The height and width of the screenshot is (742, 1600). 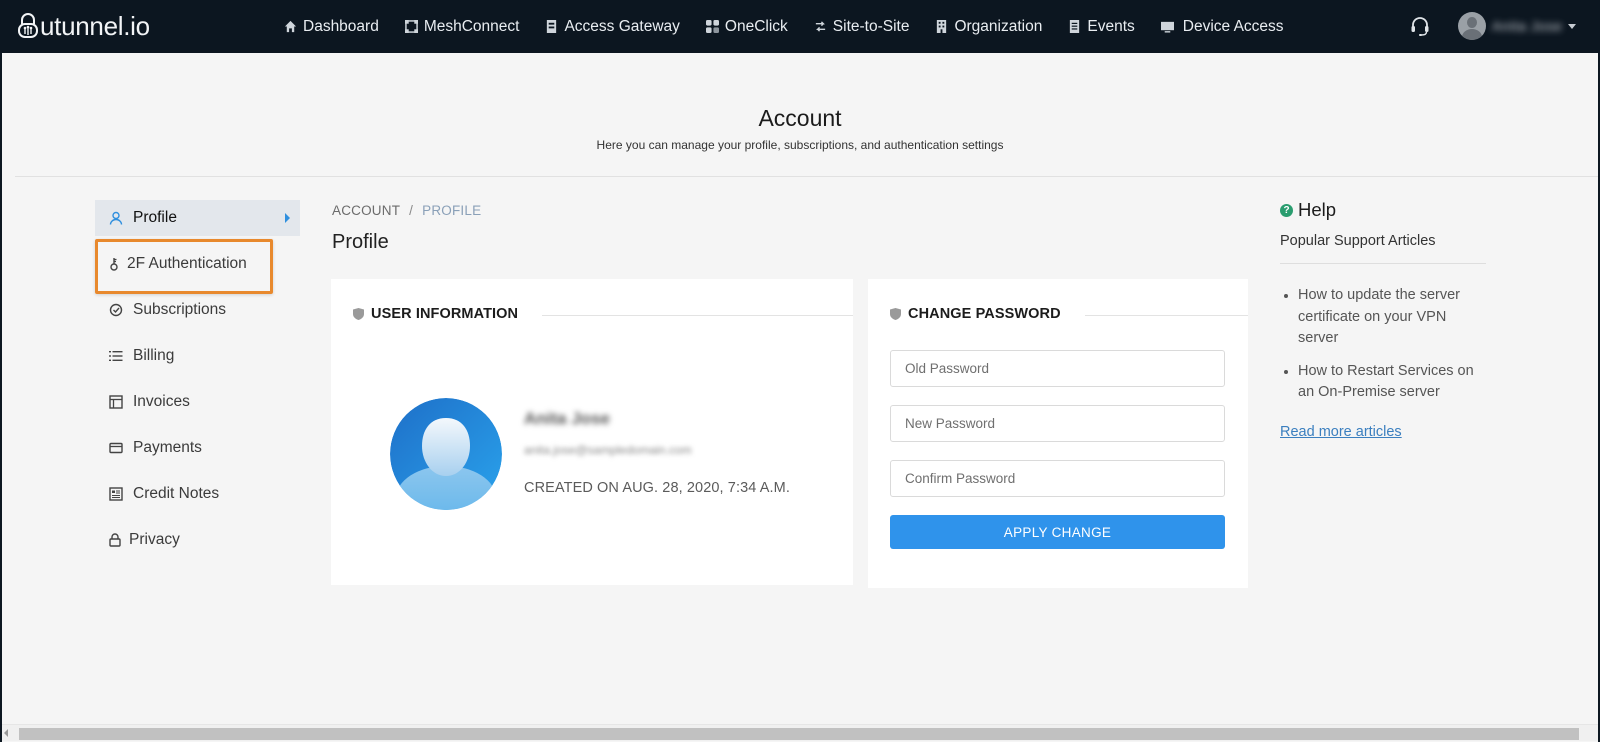 I want to click on sidebar-item-credit-notes: Credit Notes, so click(x=197, y=494).